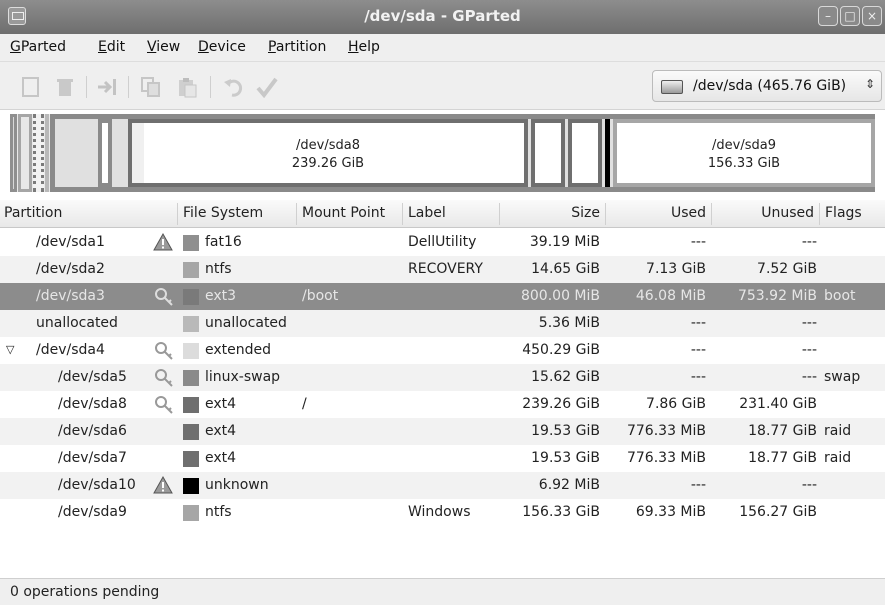 This screenshot has height=605, width=885. Describe the element at coordinates (107, 87) in the screenshot. I see `resize-move-icon` at that location.